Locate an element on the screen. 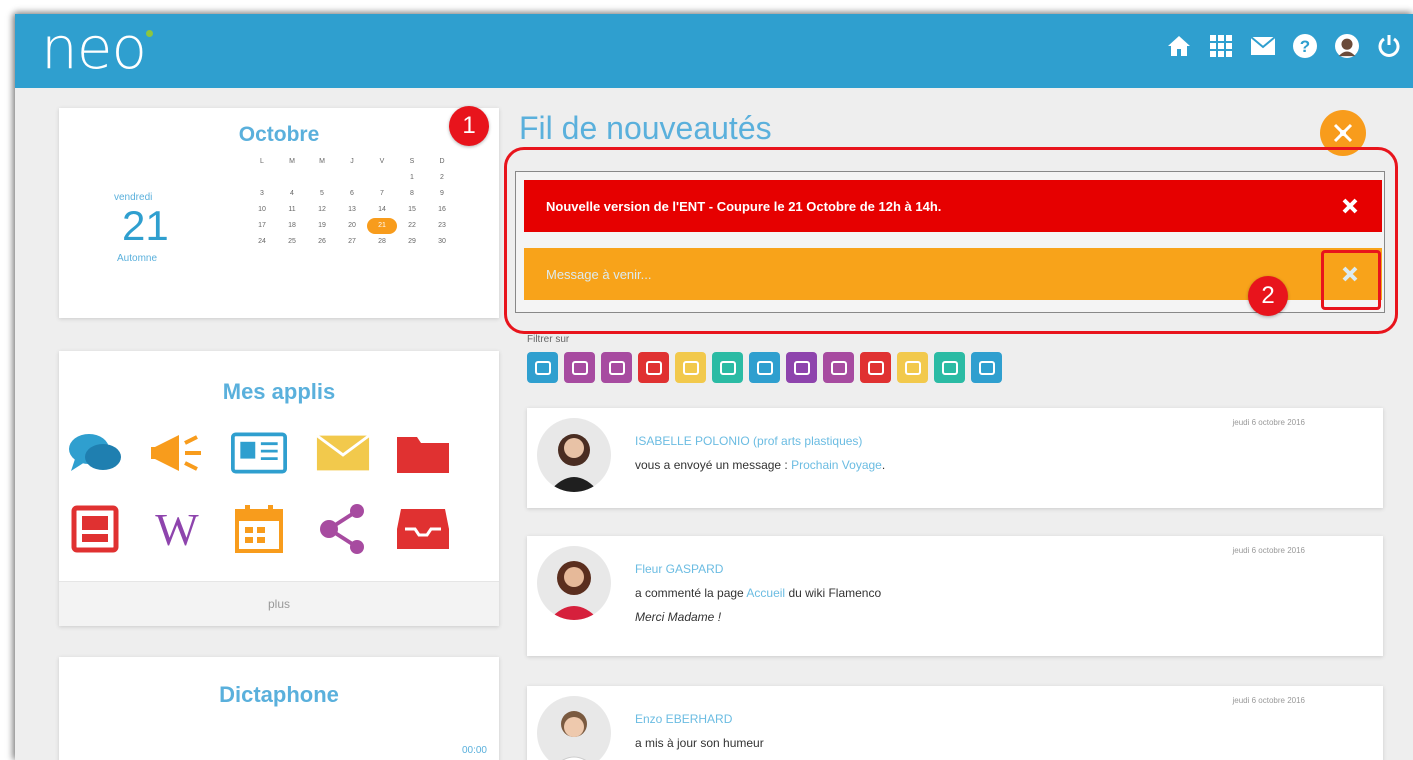 This screenshot has width=1413, height=760. calendar-day: 20 is located at coordinates (352, 226).